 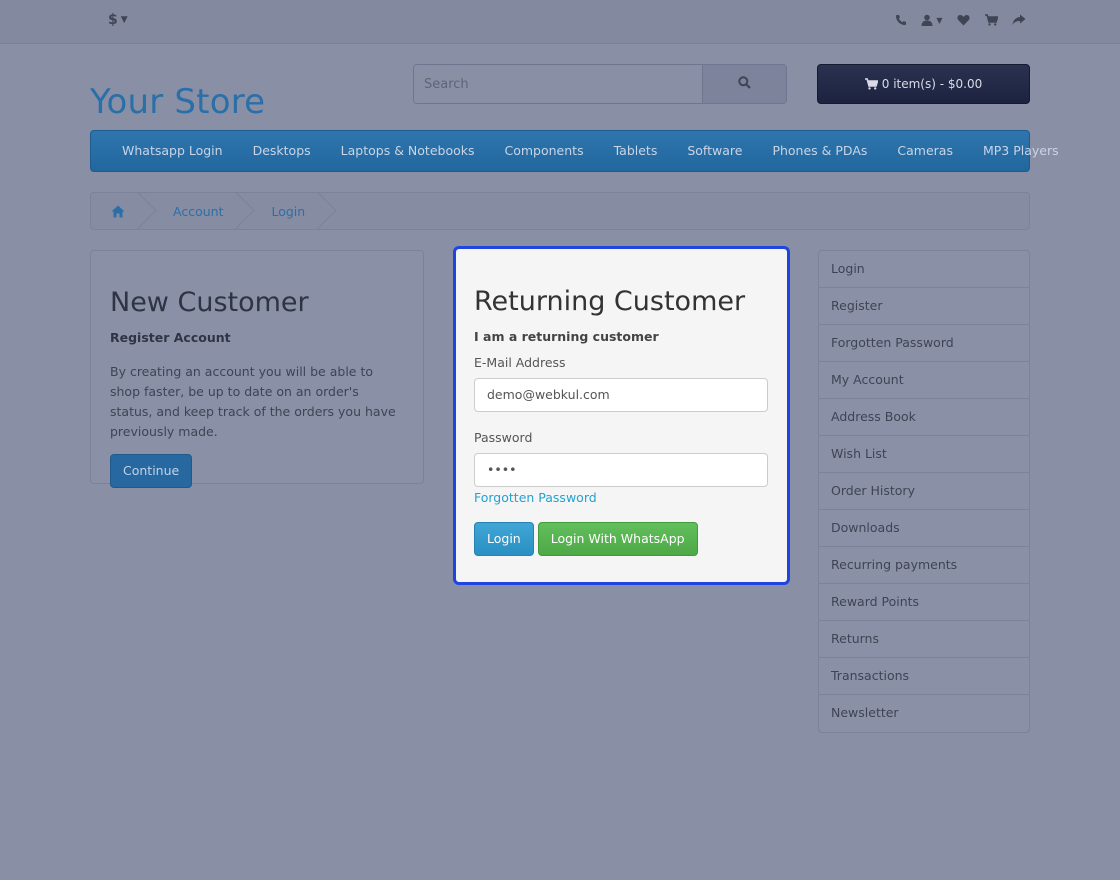 I want to click on sidebar-item-my-account: My Account, so click(x=924, y=380).